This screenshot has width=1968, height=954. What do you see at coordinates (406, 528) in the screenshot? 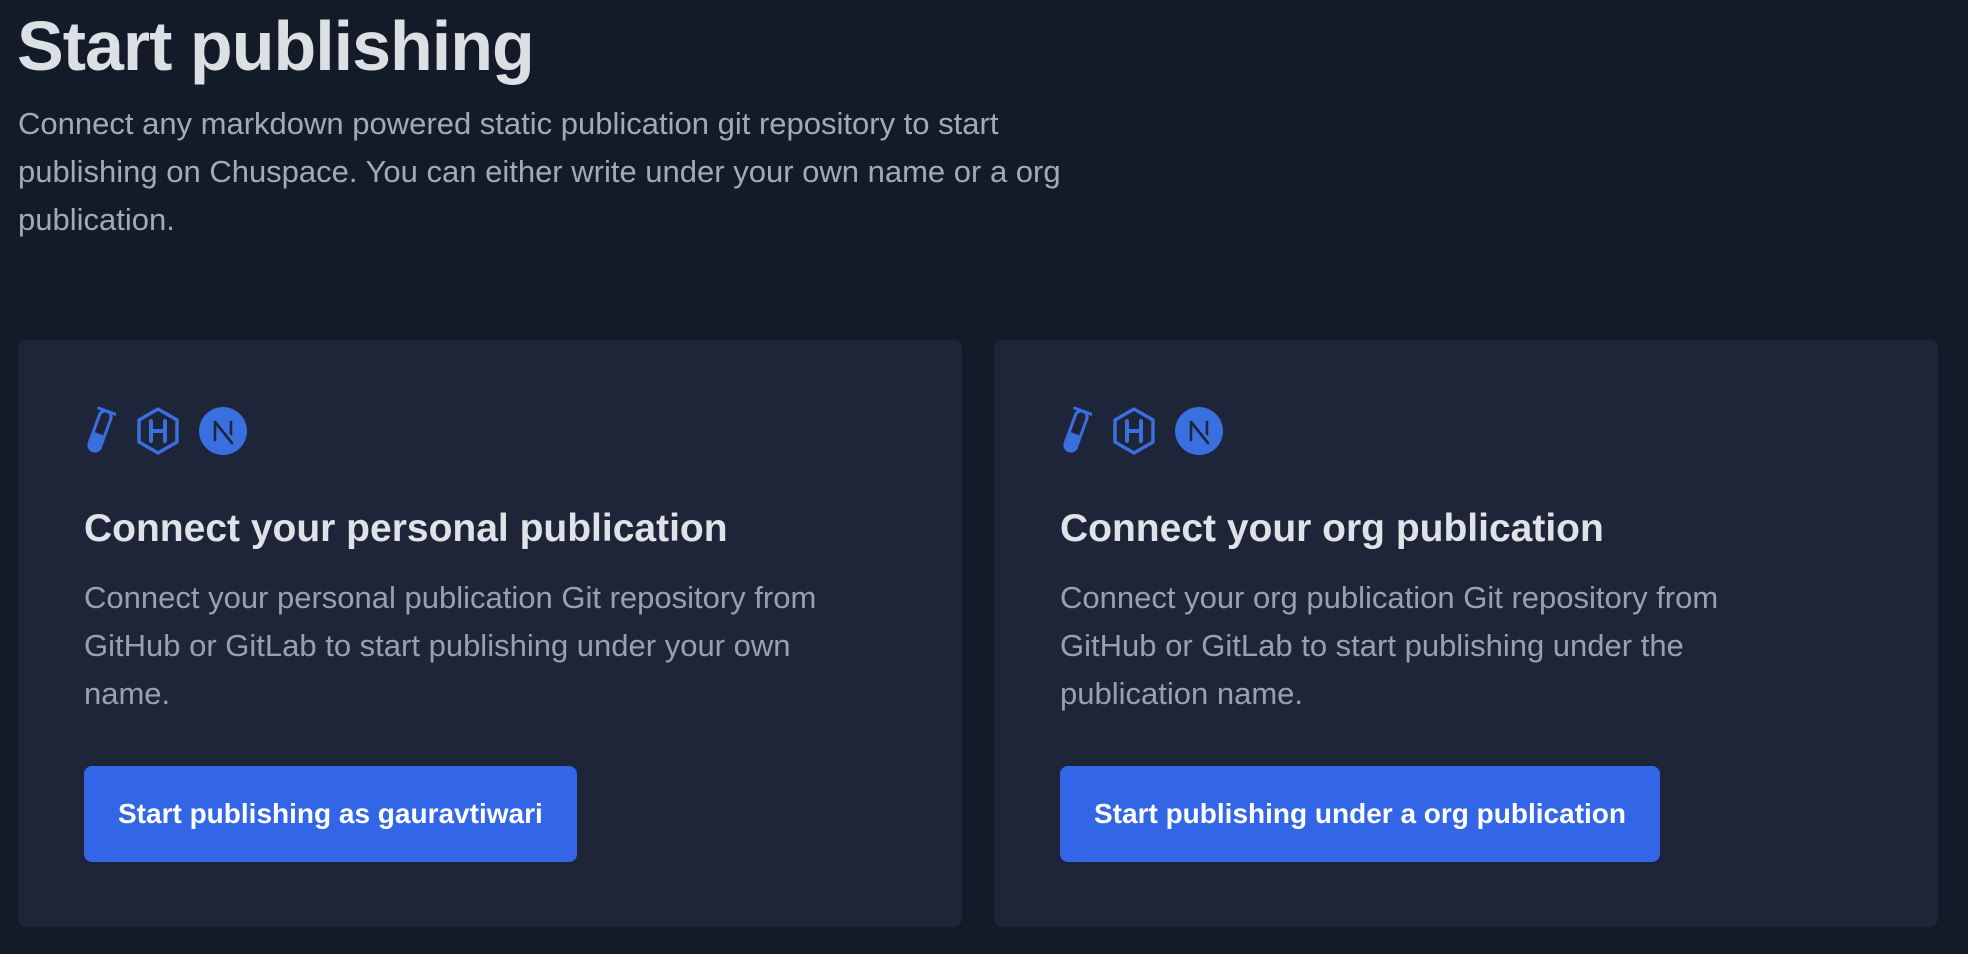
I see `personal-card-title: Connect your personal publication` at bounding box center [406, 528].